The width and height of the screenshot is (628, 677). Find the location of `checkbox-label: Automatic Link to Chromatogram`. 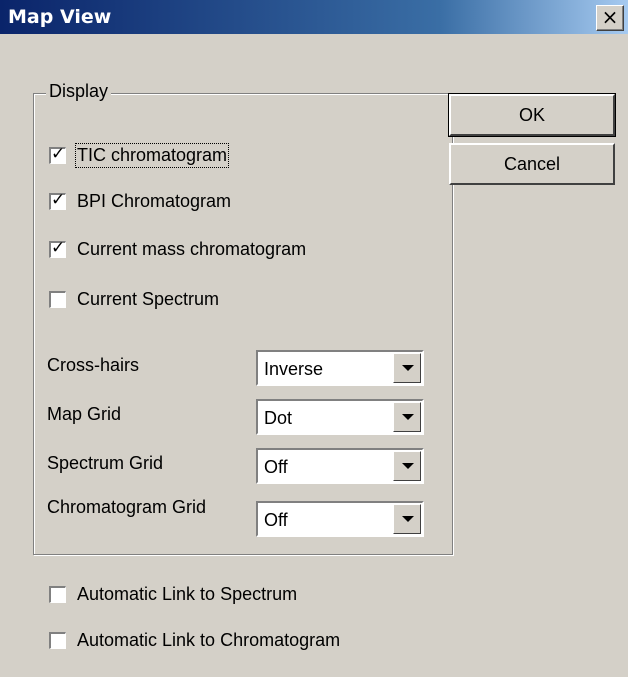

checkbox-label: Automatic Link to Chromatogram is located at coordinates (209, 640).